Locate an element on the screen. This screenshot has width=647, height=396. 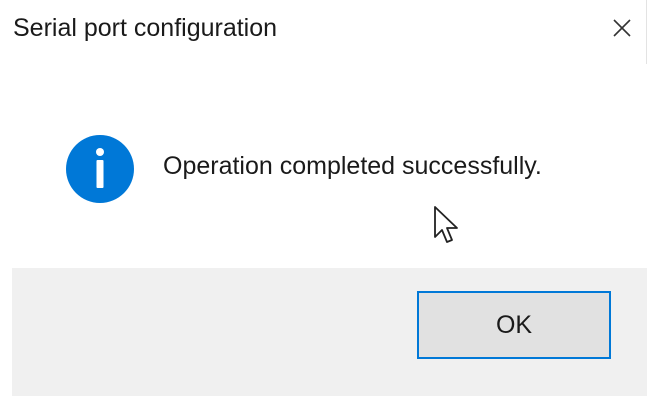
info-icon is located at coordinates (100, 169).